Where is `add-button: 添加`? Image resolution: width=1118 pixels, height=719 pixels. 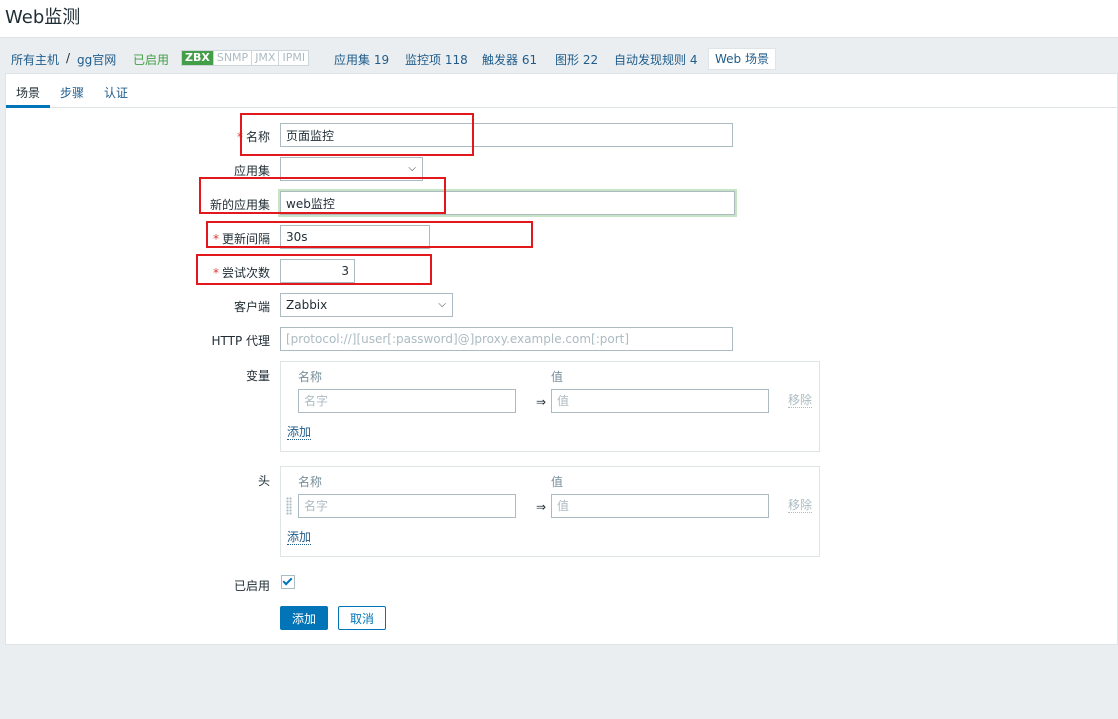 add-button: 添加 is located at coordinates (304, 618).